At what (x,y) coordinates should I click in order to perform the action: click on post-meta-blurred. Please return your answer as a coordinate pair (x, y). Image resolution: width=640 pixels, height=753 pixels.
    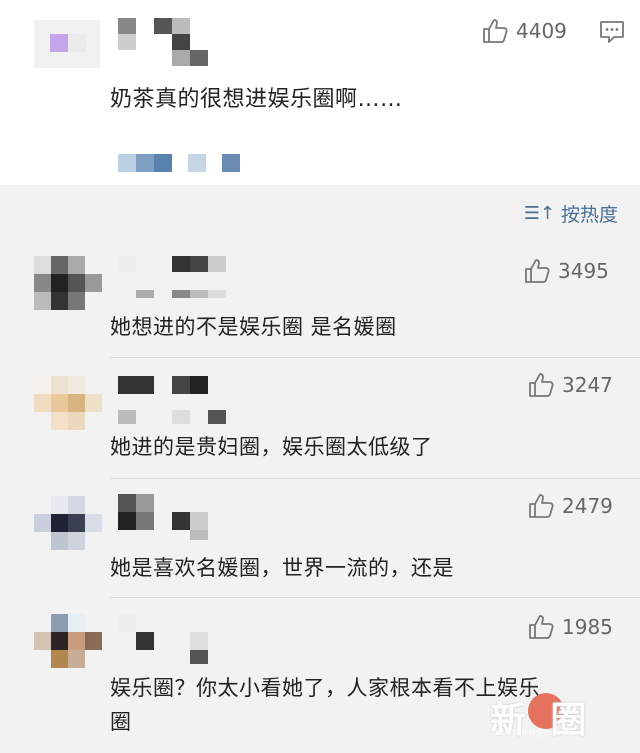
    Looking at the image, I should click on (180, 163).